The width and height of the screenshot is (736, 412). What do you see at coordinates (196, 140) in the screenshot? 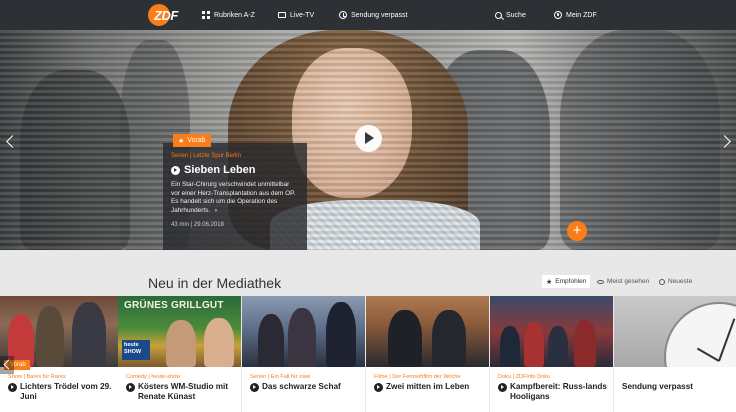
I see `badge-label: Vorab` at bounding box center [196, 140].